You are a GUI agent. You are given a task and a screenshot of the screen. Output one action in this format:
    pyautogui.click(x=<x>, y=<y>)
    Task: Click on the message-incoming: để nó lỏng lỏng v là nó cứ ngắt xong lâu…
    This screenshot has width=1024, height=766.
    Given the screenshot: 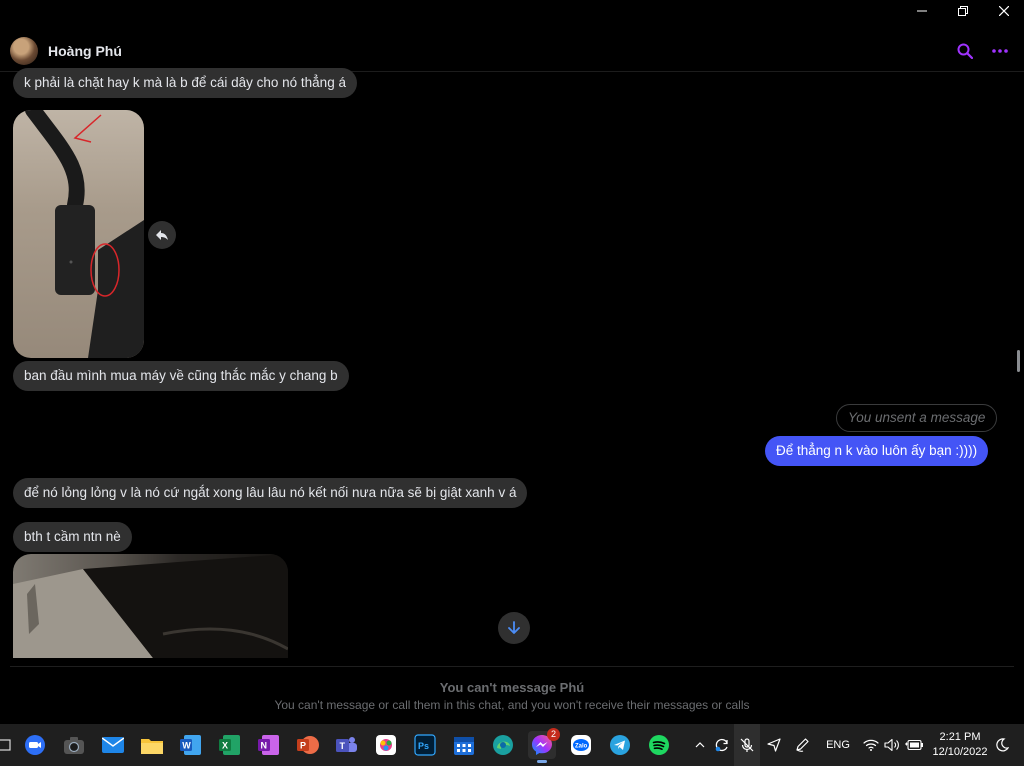 What is the action you would take?
    pyautogui.click(x=270, y=493)
    